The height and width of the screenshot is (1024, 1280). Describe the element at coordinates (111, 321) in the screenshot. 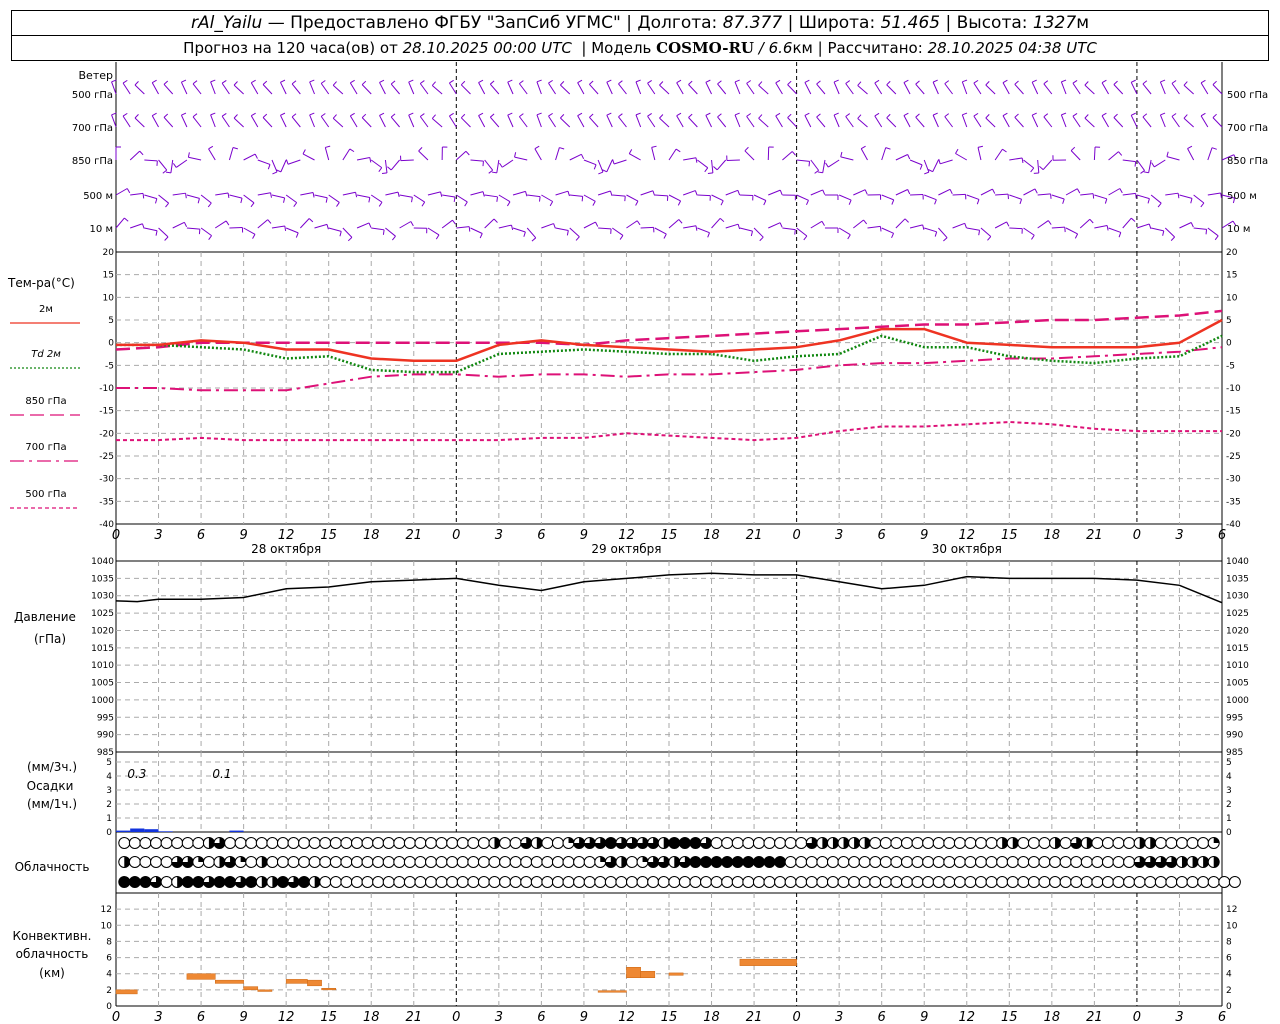

I see `temp-tick: 5` at that location.